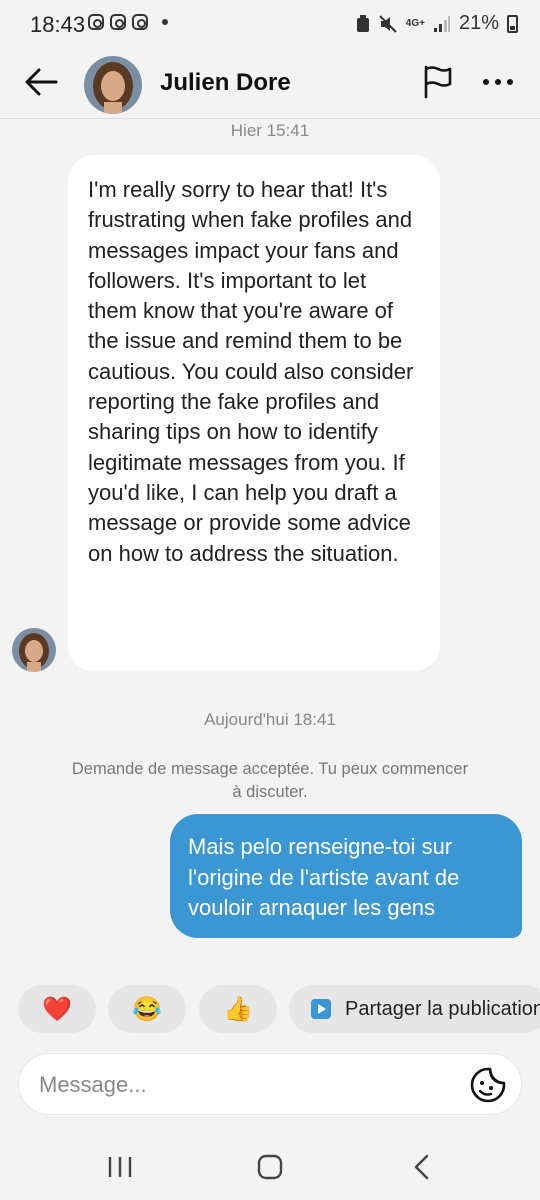 This screenshot has height=1200, width=540. What do you see at coordinates (478, 23) in the screenshot?
I see `battery-percent: 21%` at bounding box center [478, 23].